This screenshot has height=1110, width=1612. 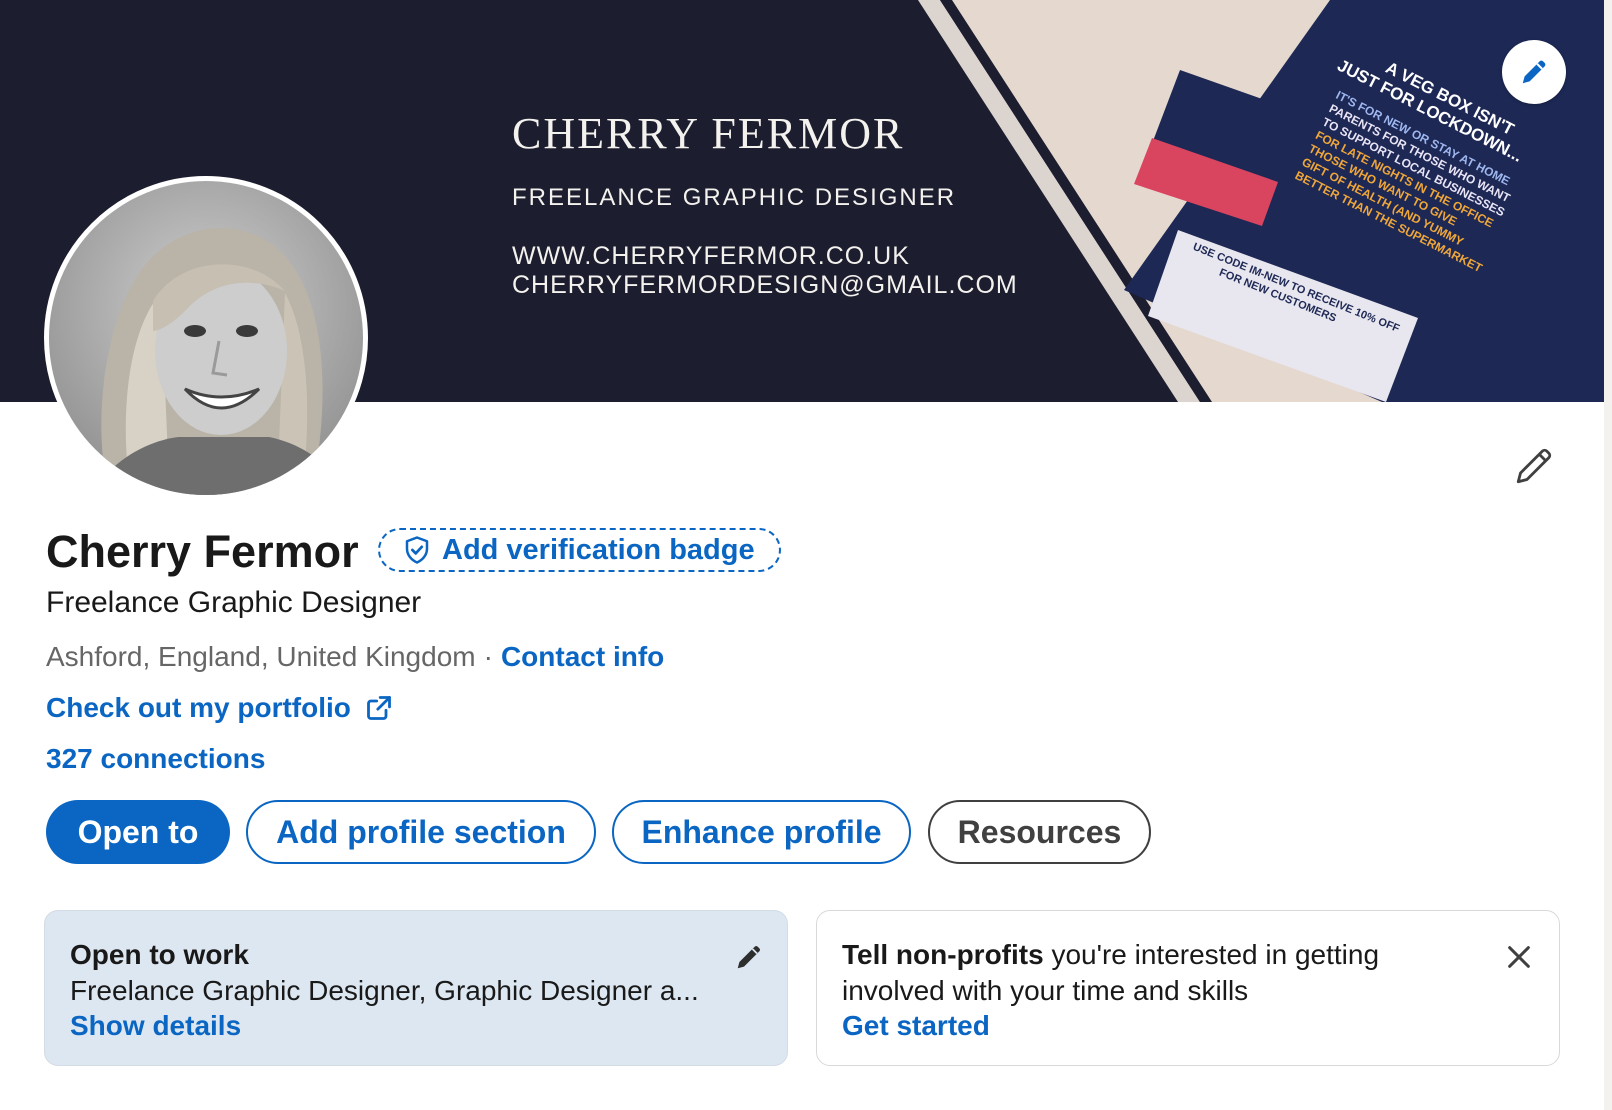 I want to click on edit-open-to-work-button, so click(x=749, y=957).